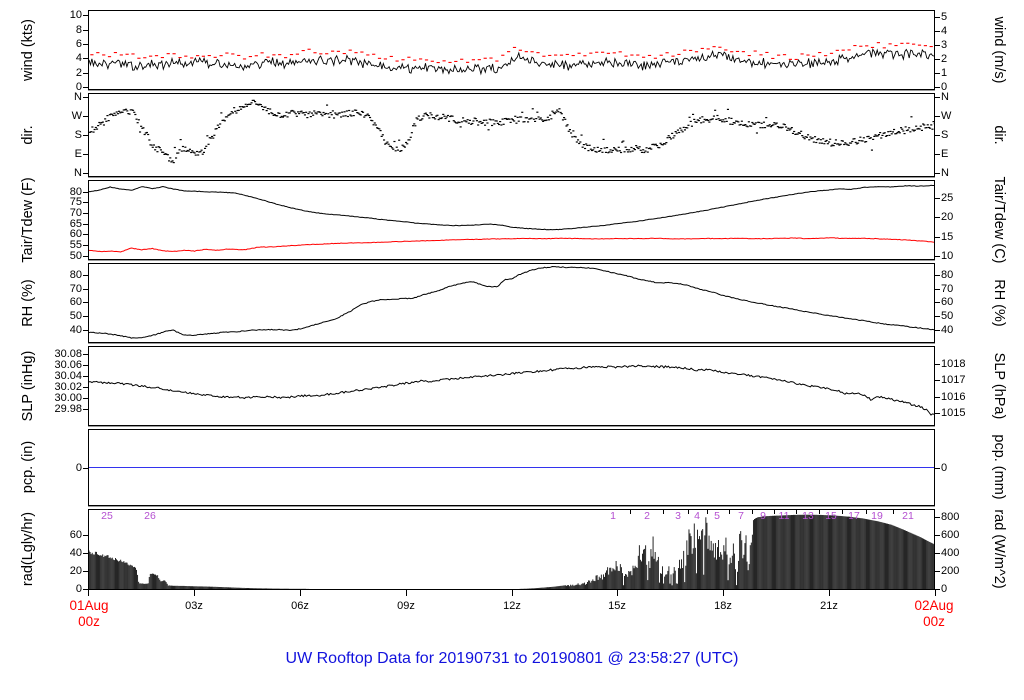 Image resolution: width=1024 pixels, height=700 pixels. I want to click on left-tick-label: 60, so click(75, 234).